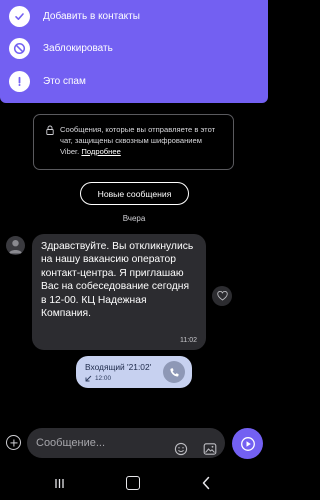 This screenshot has width=320, height=500. I want to click on call-time: 12:00, so click(103, 378).